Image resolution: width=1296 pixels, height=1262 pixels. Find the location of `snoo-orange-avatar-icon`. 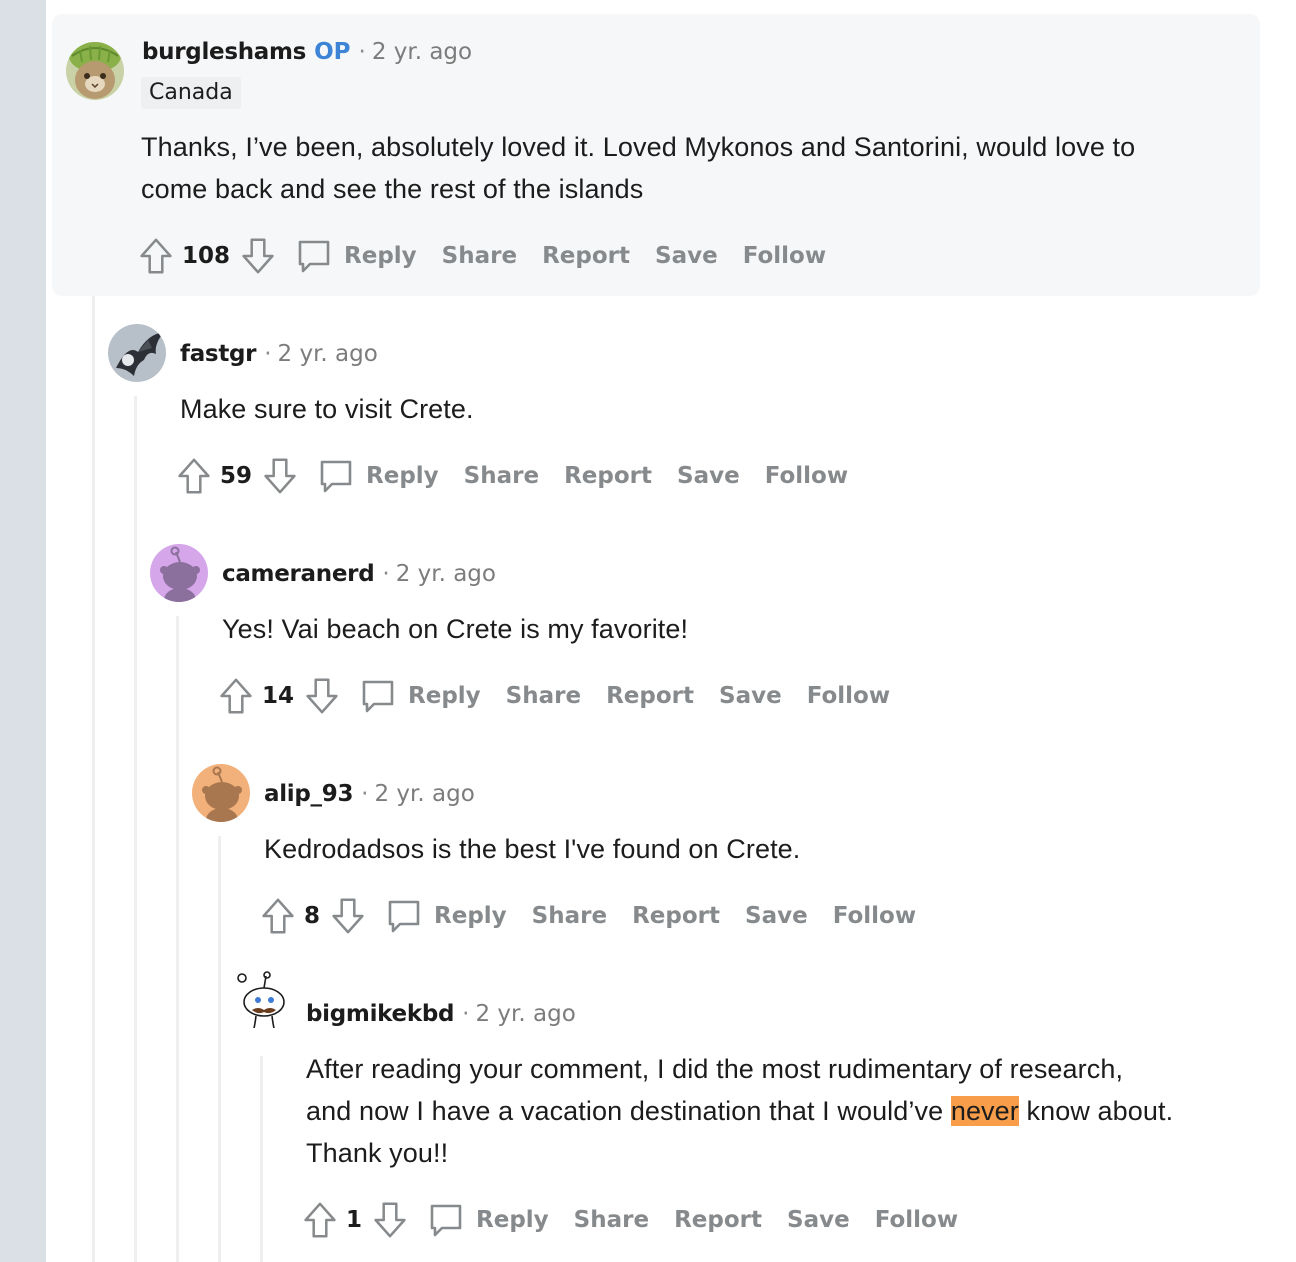

snoo-orange-avatar-icon is located at coordinates (221, 793).